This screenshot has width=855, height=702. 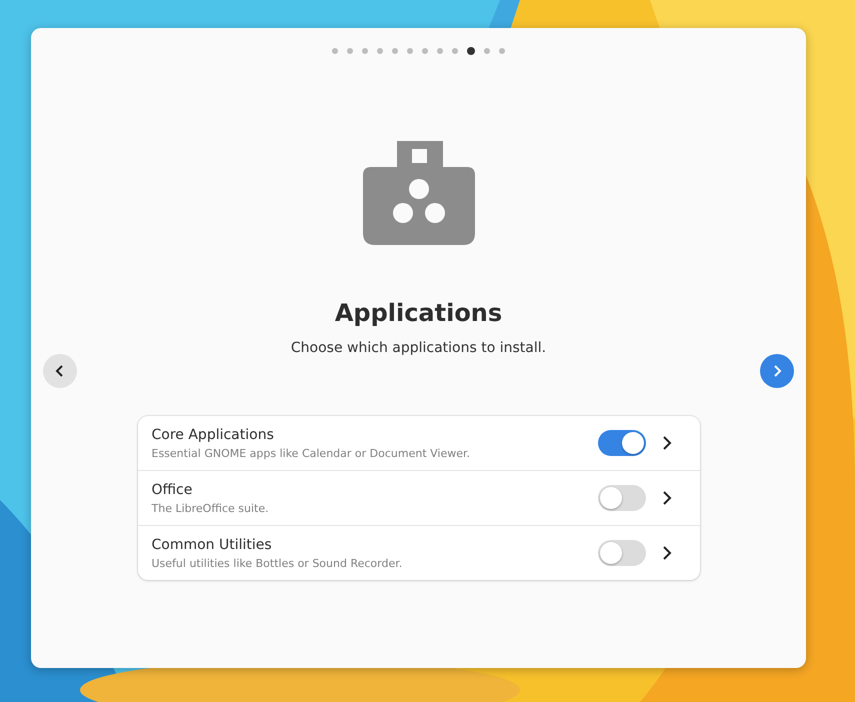 What do you see at coordinates (212, 544) in the screenshot?
I see `option-name: Common Utilities` at bounding box center [212, 544].